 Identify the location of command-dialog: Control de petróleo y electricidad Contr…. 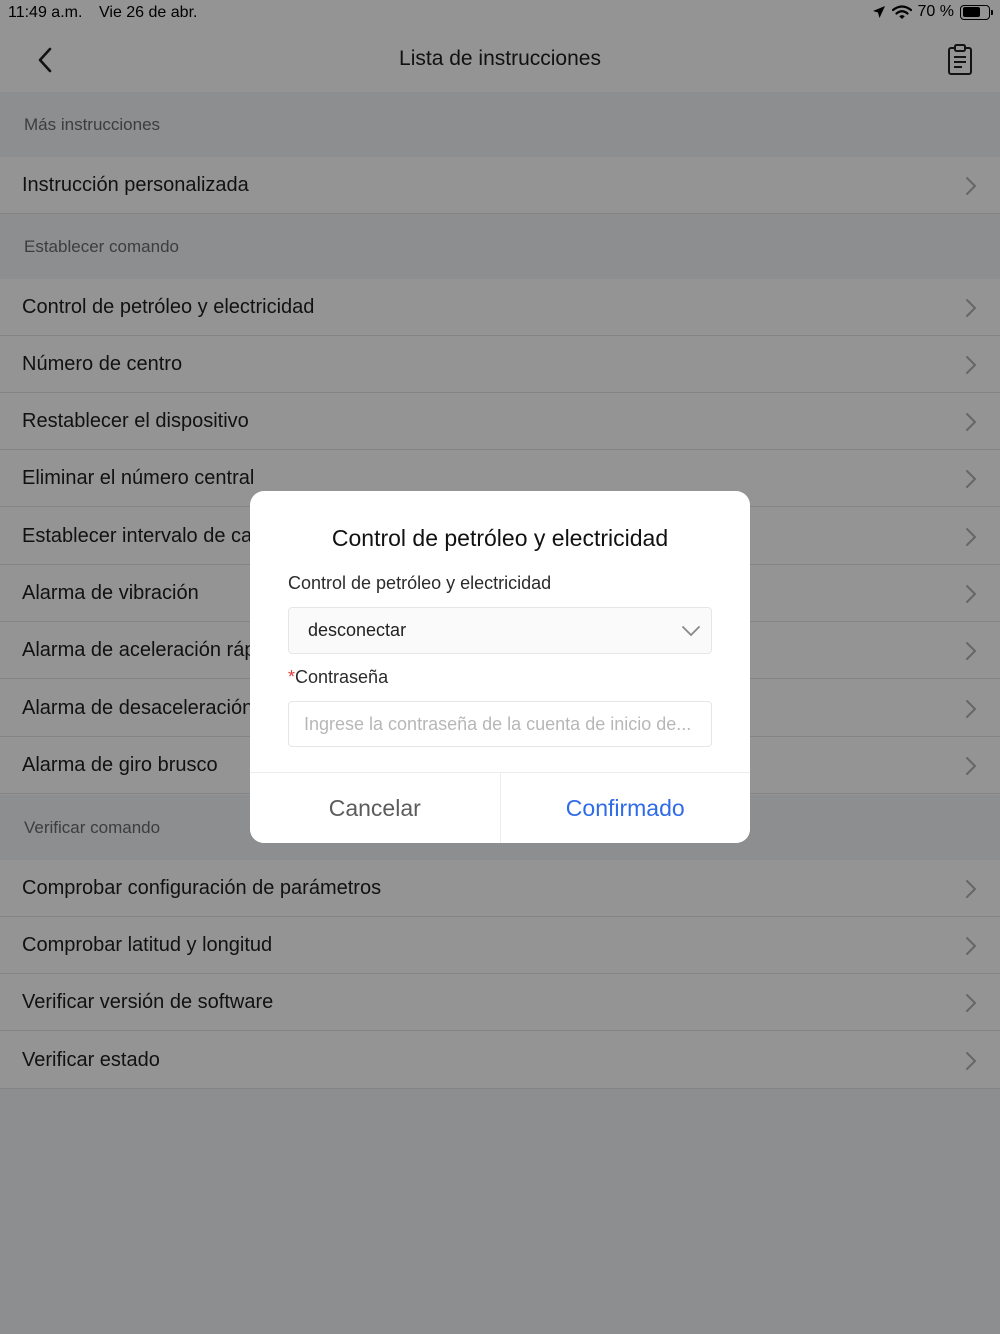
(500, 667).